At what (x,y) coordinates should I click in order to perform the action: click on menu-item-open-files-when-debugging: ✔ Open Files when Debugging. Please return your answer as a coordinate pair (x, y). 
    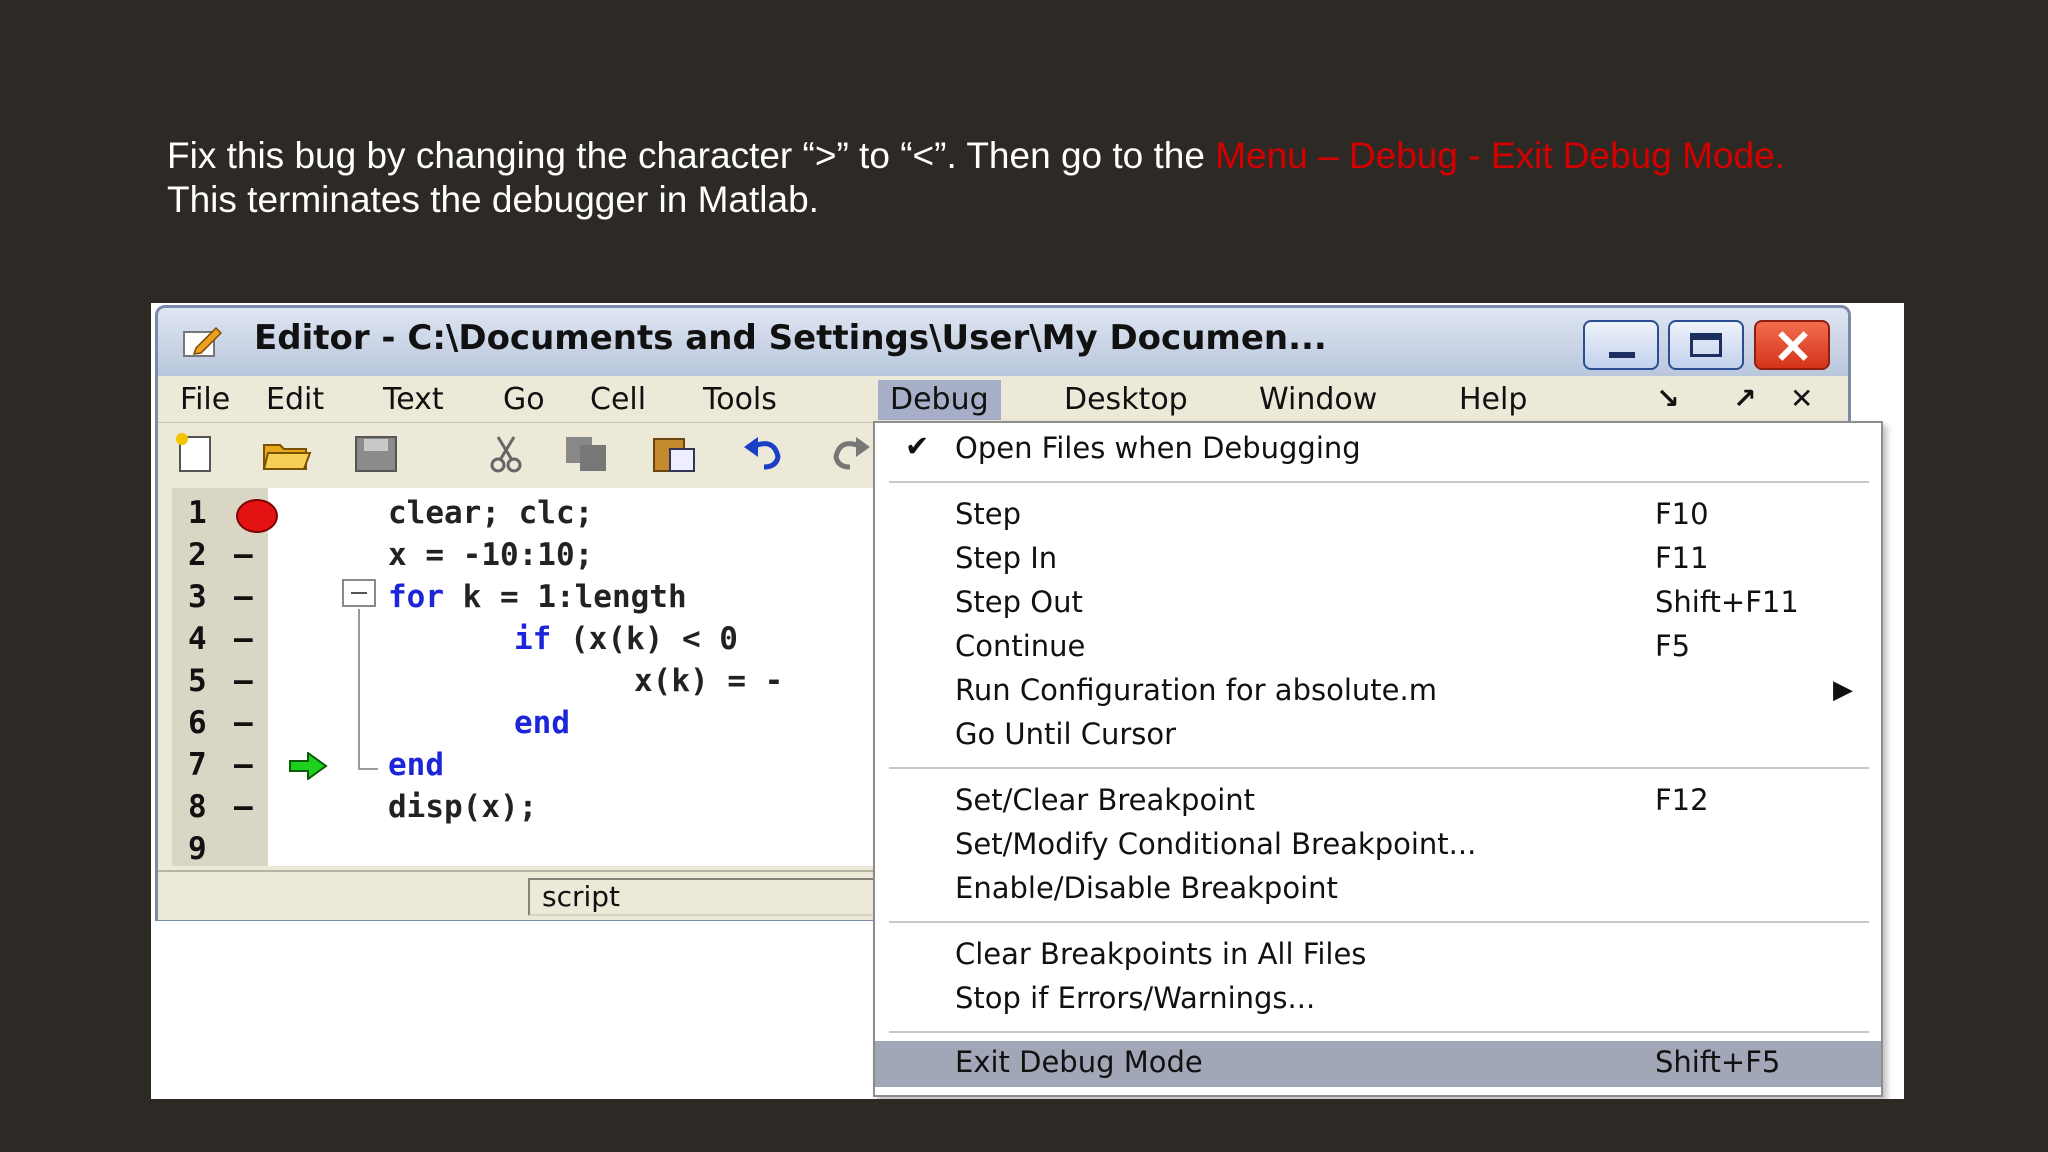
    Looking at the image, I should click on (1378, 449).